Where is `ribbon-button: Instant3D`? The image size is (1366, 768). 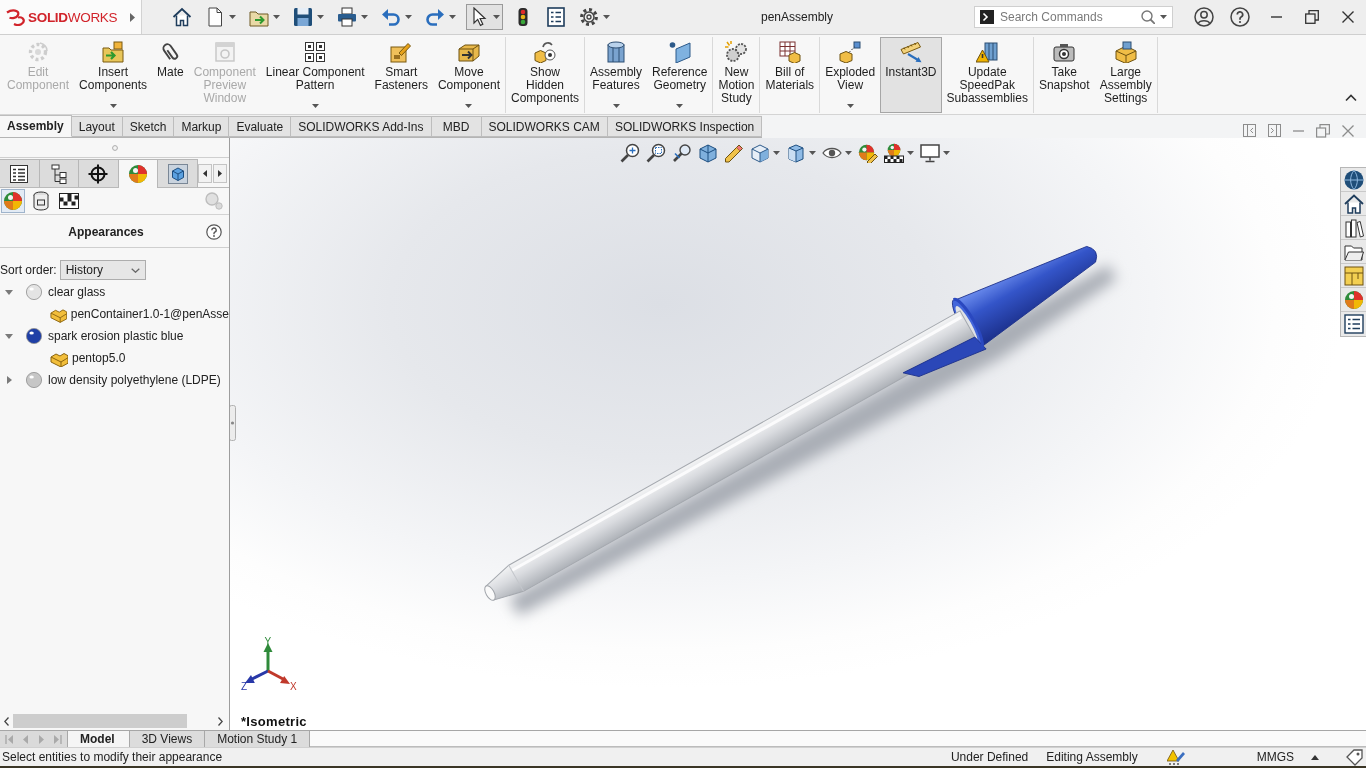
ribbon-button: Instant3D is located at coordinates (911, 75).